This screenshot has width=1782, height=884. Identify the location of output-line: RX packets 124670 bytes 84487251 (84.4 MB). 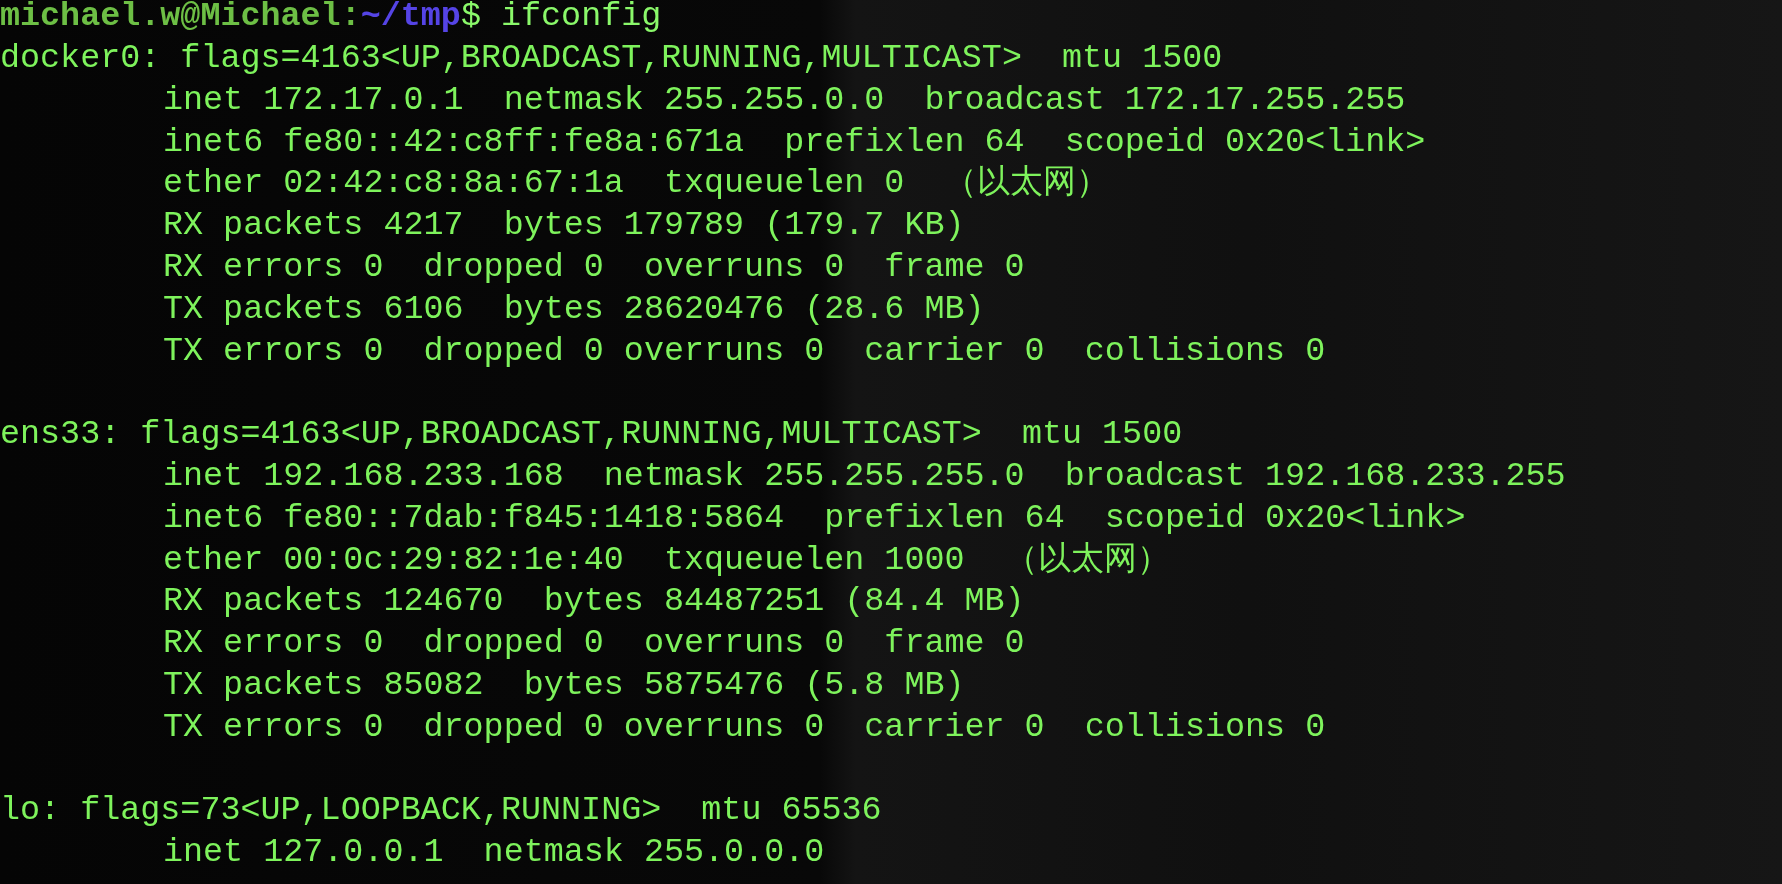
(594, 601).